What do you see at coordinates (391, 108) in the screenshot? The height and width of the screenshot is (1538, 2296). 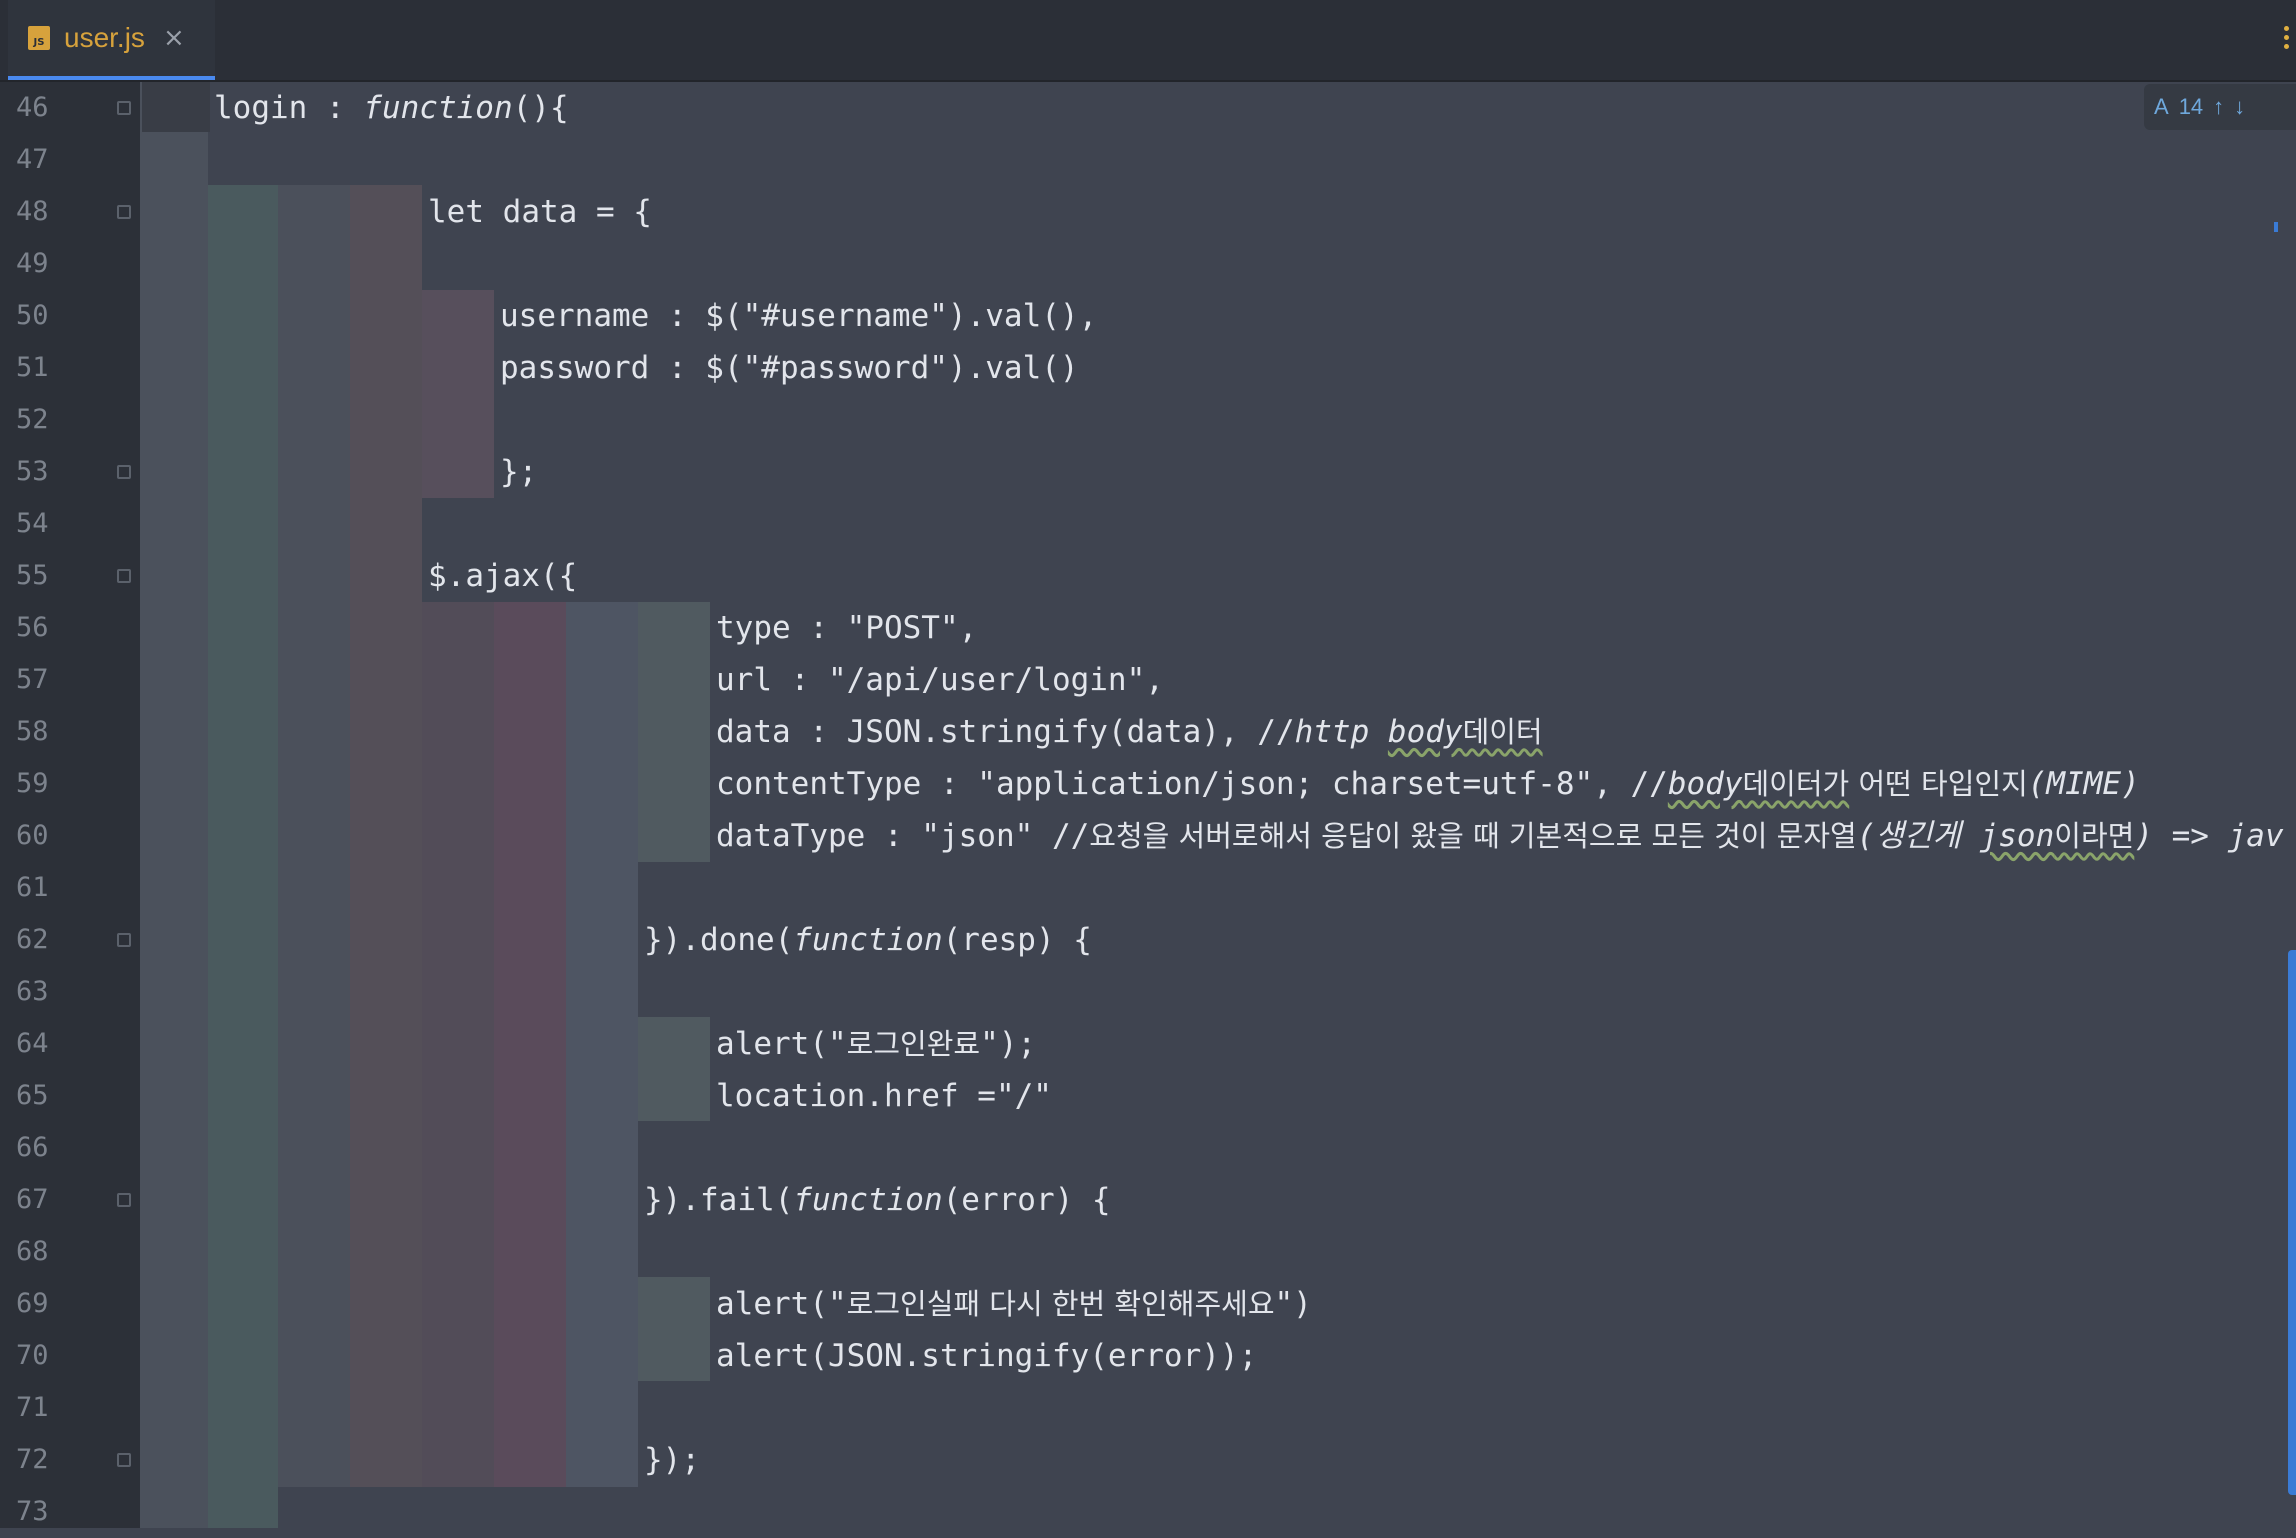 I see `code-line-46: login : function(){` at bounding box center [391, 108].